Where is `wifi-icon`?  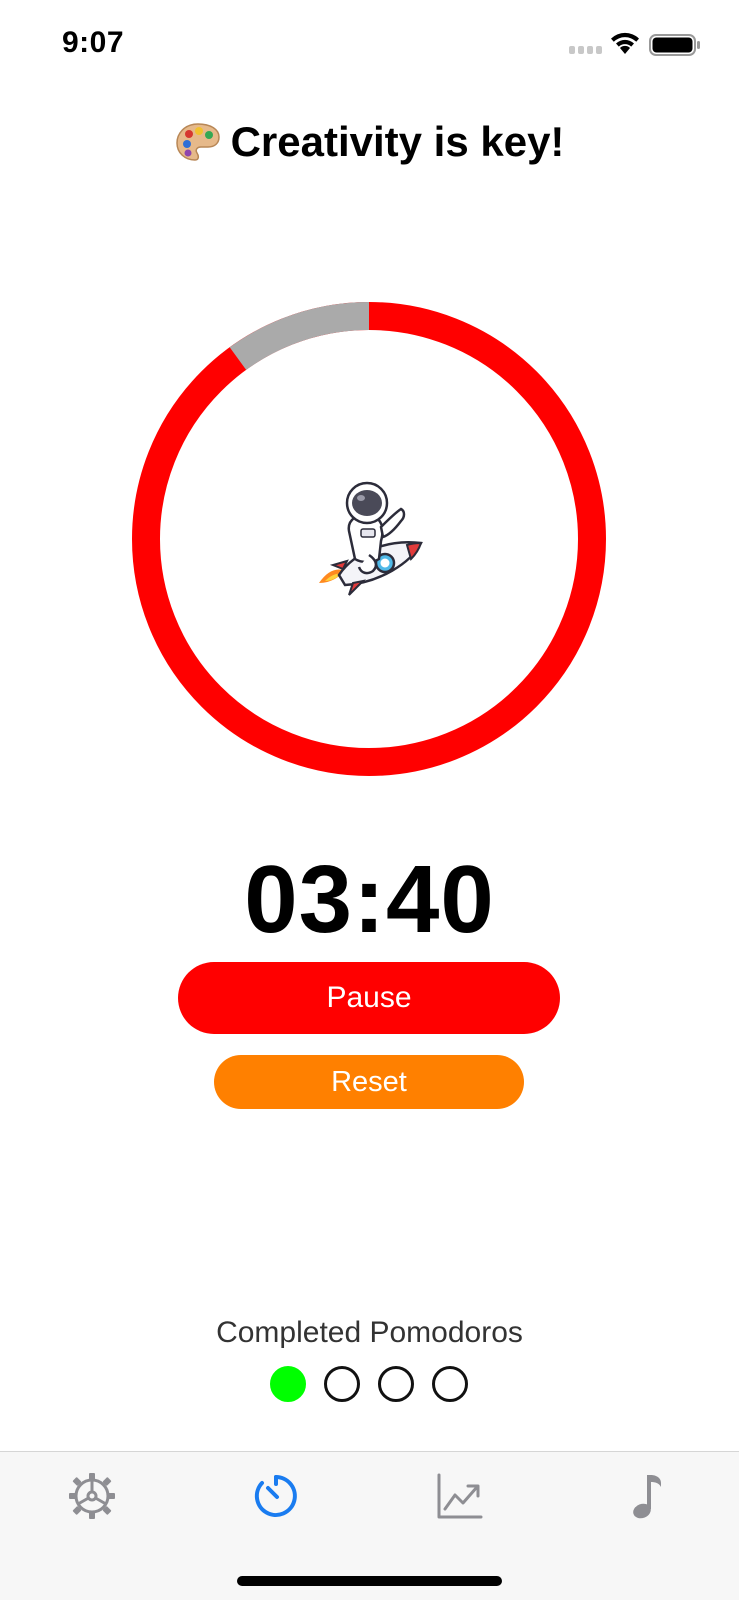
wifi-icon is located at coordinates (625, 43).